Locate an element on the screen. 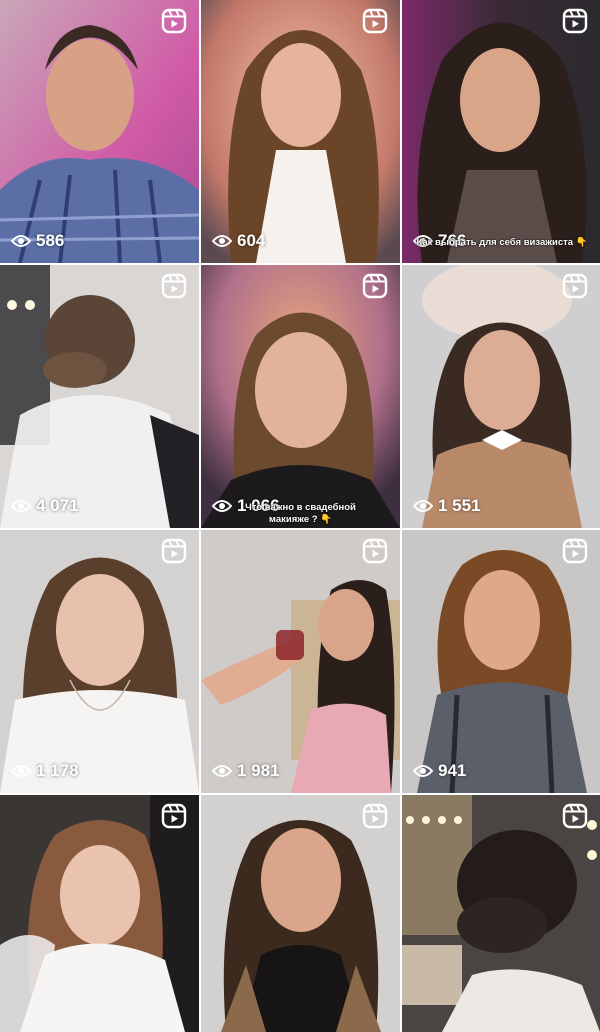 This screenshot has height=1032, width=600. view-count-value: 1 551 is located at coordinates (459, 505).